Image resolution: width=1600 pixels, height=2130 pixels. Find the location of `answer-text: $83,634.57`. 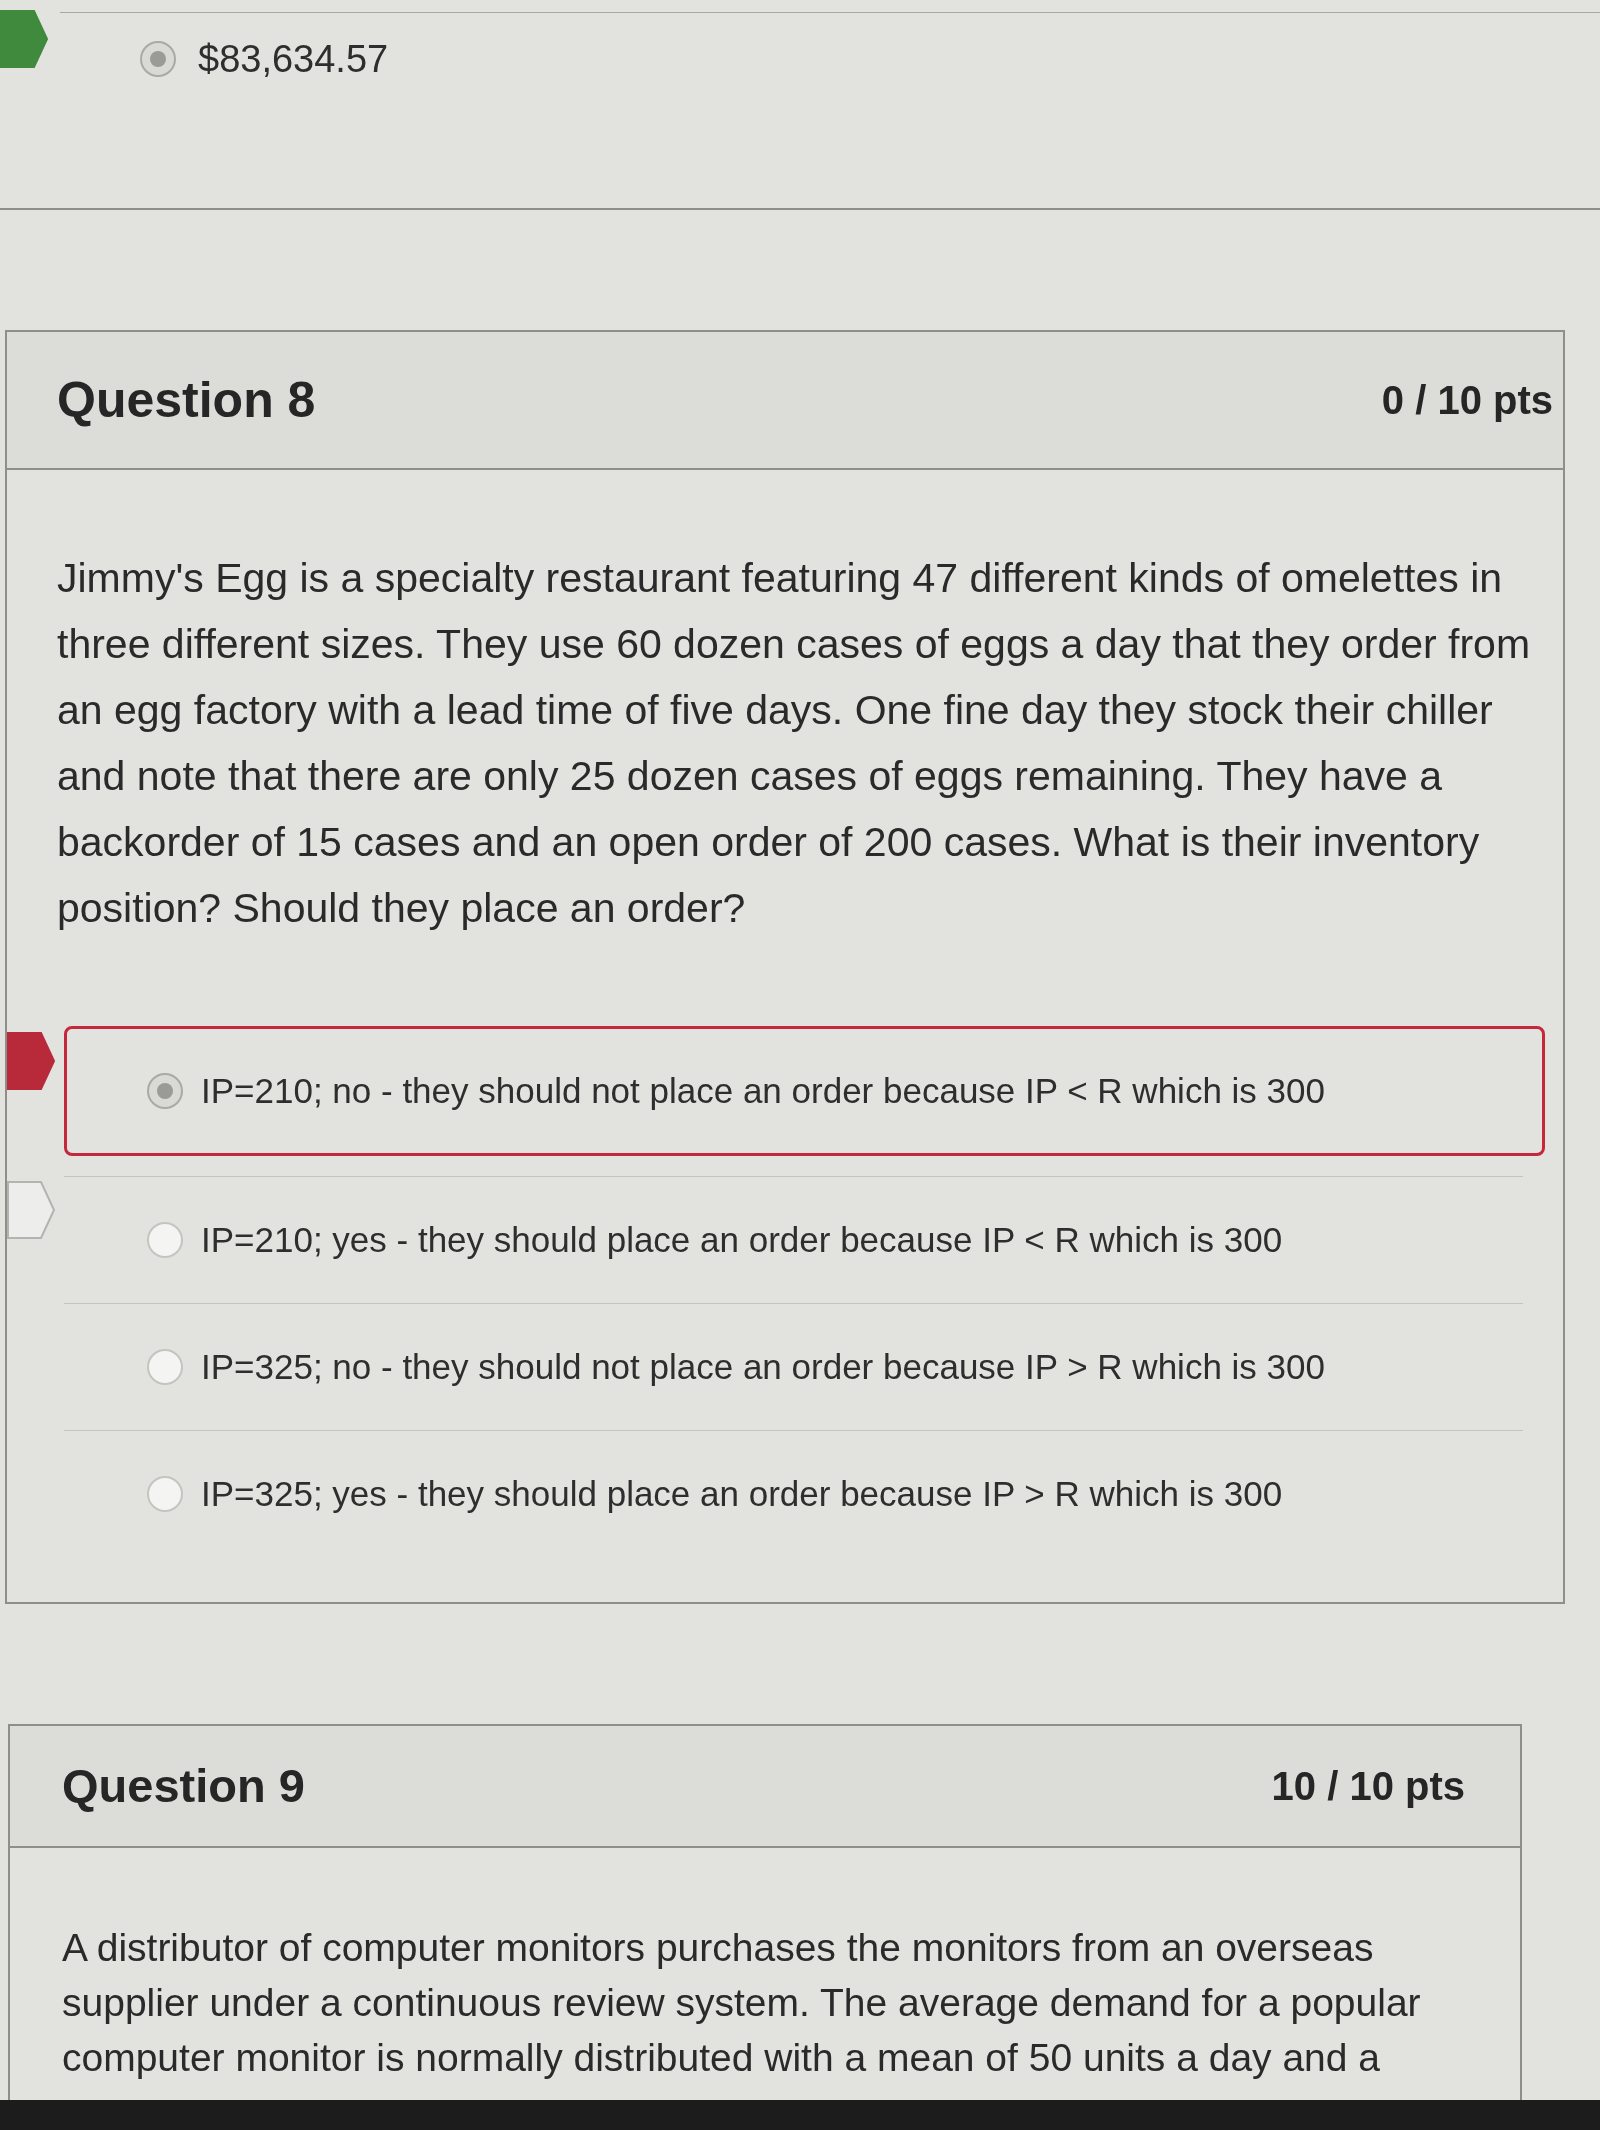

answer-text: $83,634.57 is located at coordinates (293, 59).